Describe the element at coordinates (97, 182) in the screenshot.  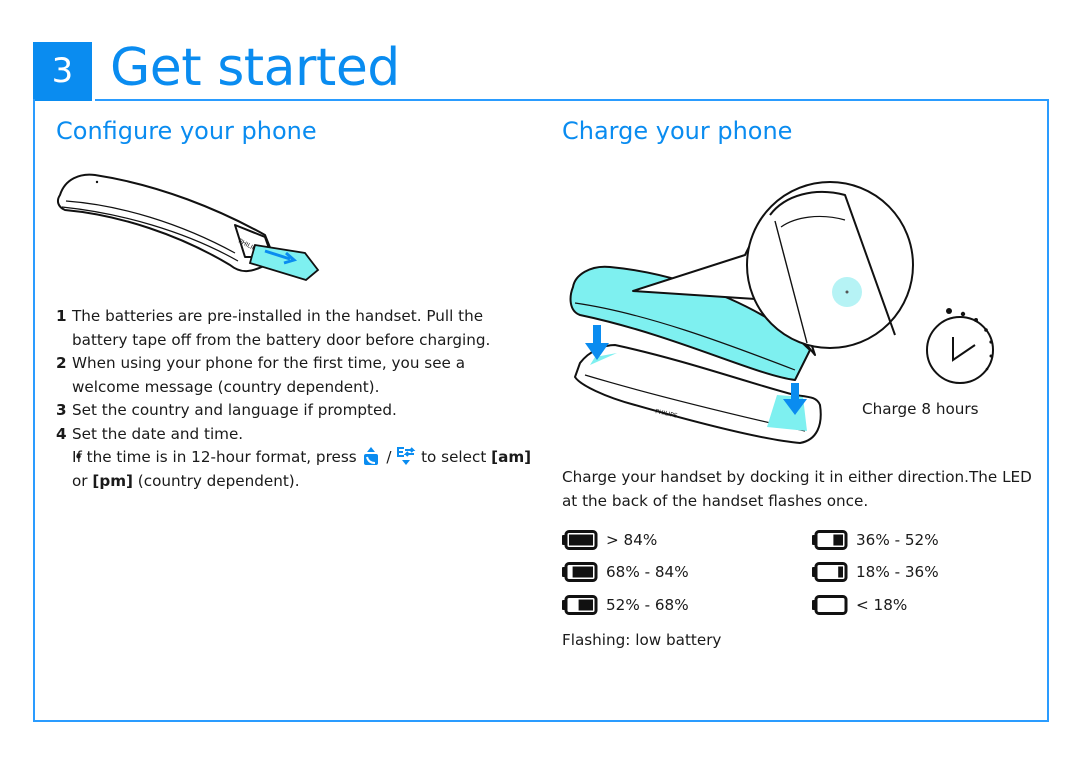
I see `handset-led-dot` at that location.